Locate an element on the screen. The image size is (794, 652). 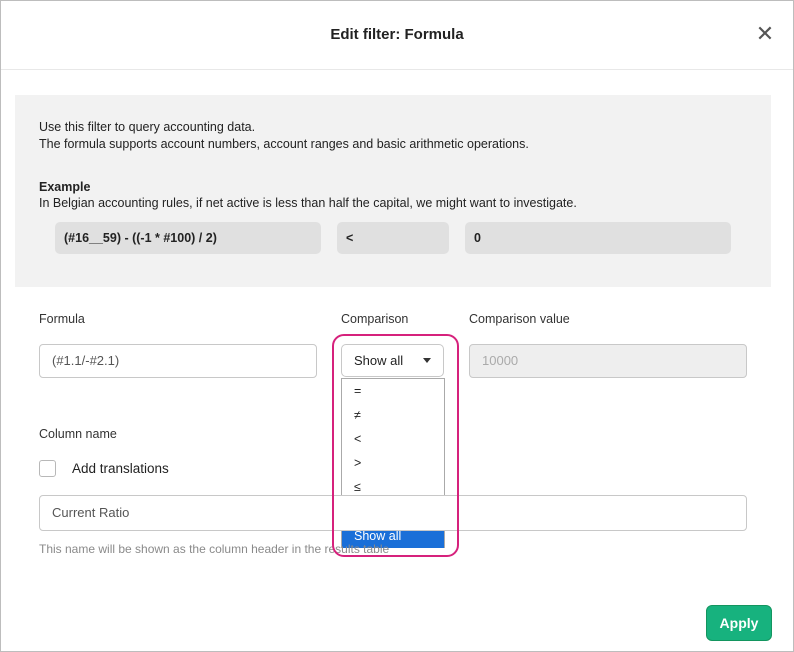
example-formula: (#16__59) - ((-1 * #100) / 2) is located at coordinates (188, 238).